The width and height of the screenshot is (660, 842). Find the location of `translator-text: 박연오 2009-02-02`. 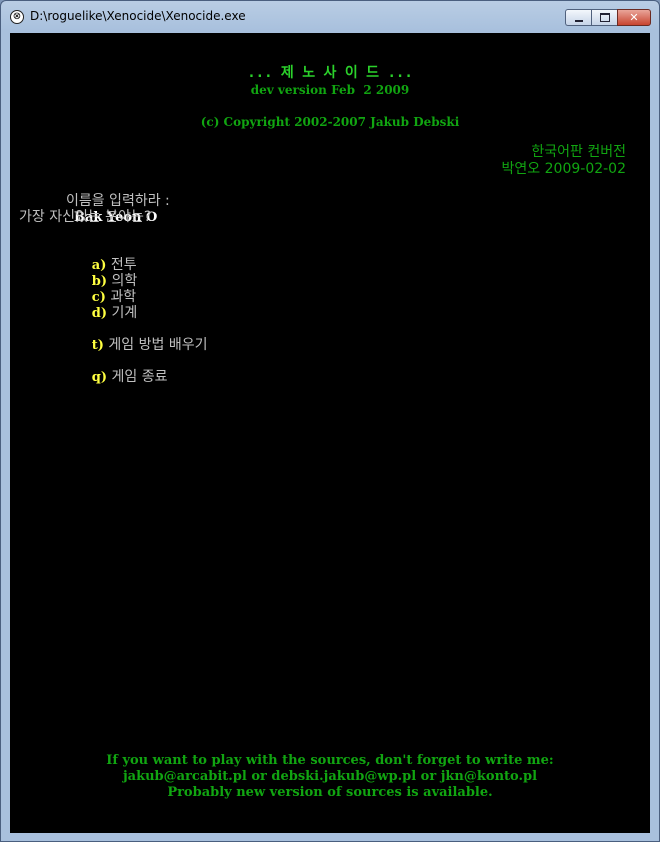

translator-text: 박연오 2009-02-02 is located at coordinates (563, 169).